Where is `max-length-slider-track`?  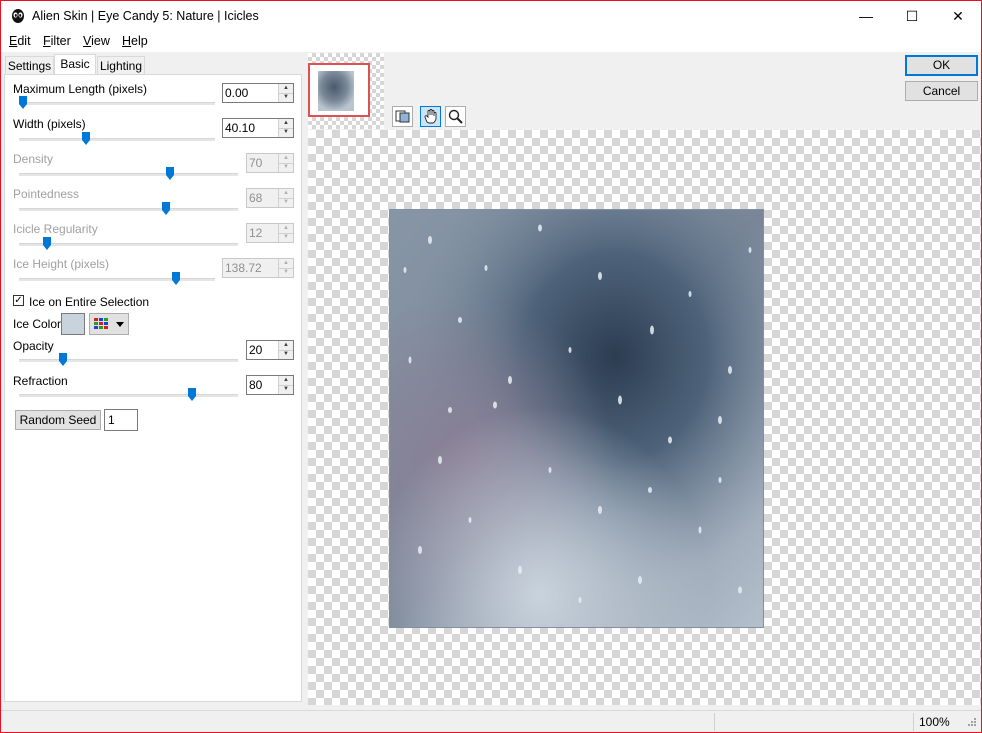
max-length-slider-track is located at coordinates (117, 103).